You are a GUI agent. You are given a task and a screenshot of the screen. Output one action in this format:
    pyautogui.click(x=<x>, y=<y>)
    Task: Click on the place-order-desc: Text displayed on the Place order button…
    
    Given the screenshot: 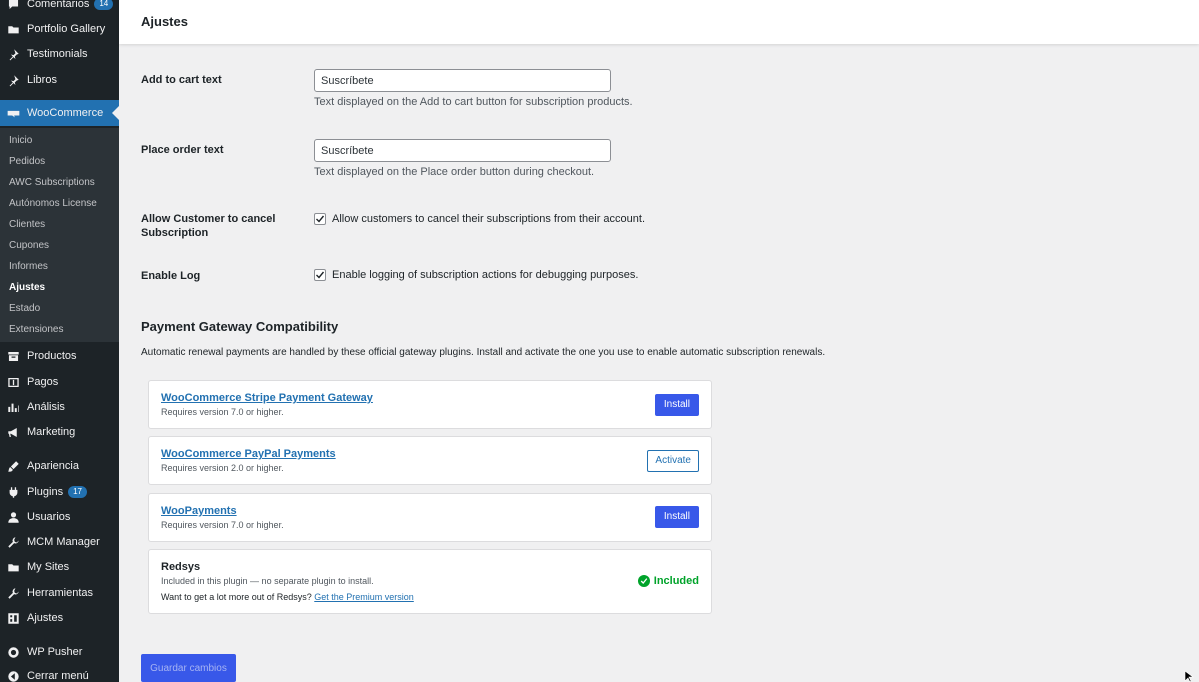 What is the action you would take?
    pyautogui.click(x=454, y=172)
    